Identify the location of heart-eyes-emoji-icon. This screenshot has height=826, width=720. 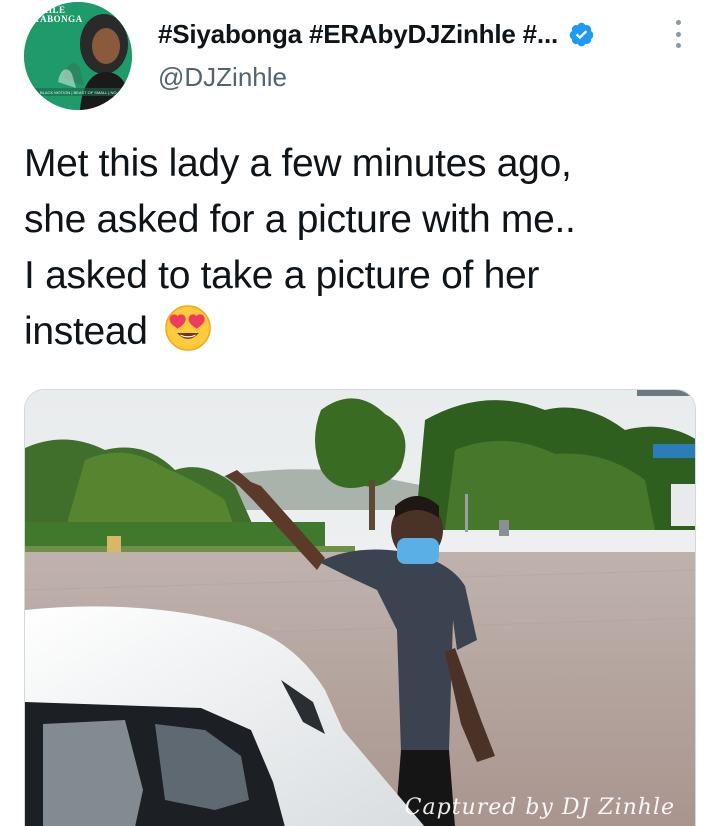
(188, 328).